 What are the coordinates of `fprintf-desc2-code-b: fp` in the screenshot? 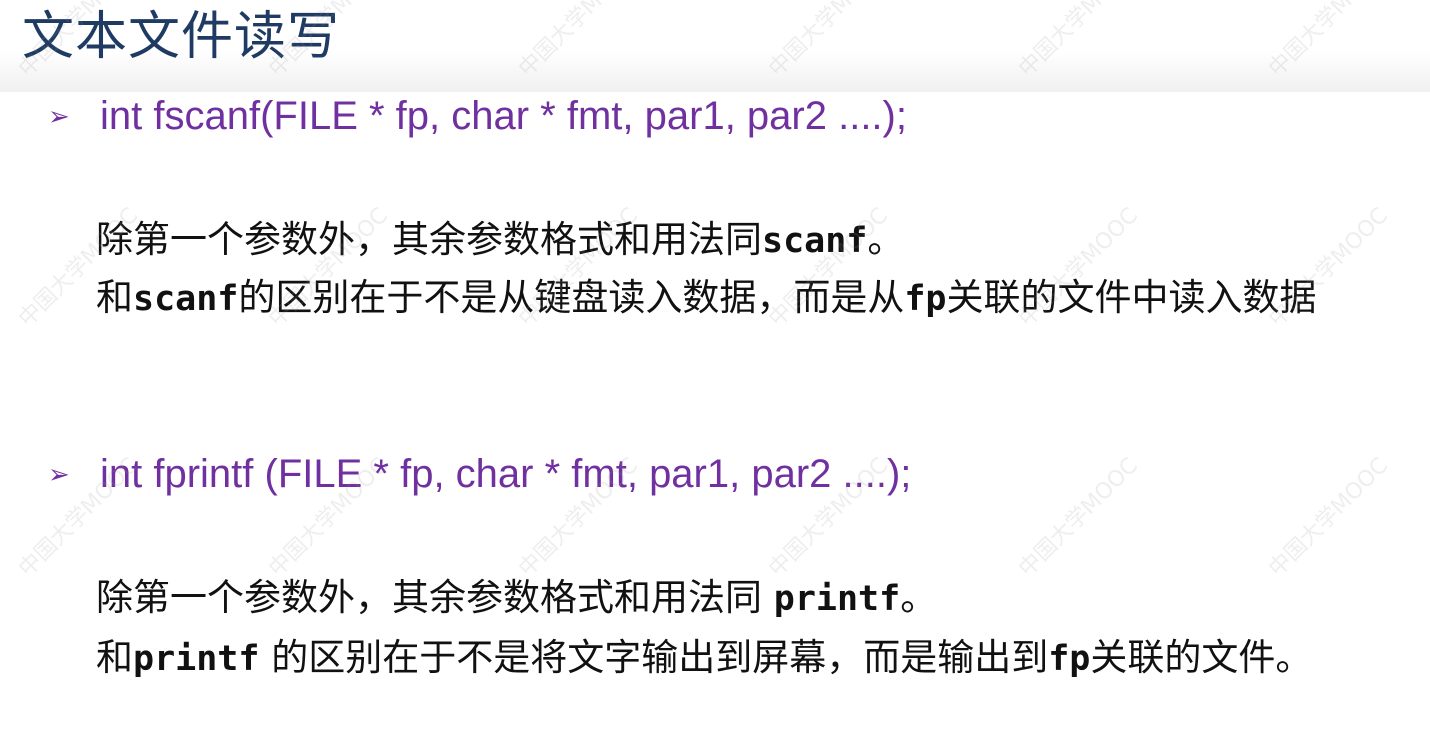 It's located at (1069, 659).